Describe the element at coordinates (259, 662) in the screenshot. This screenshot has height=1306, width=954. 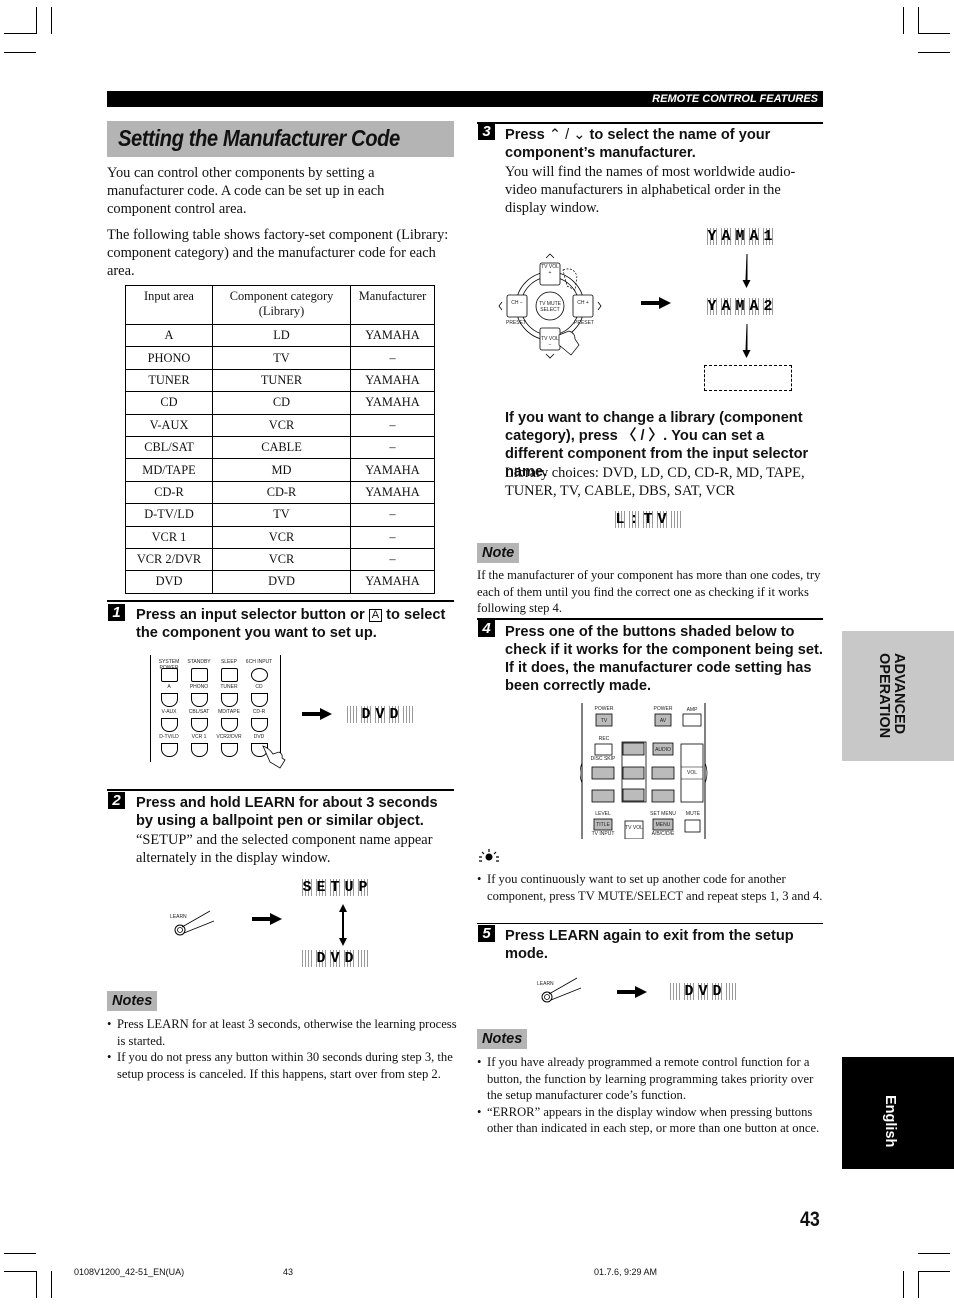
I see `remote-button-label: 6CH INPUT` at that location.